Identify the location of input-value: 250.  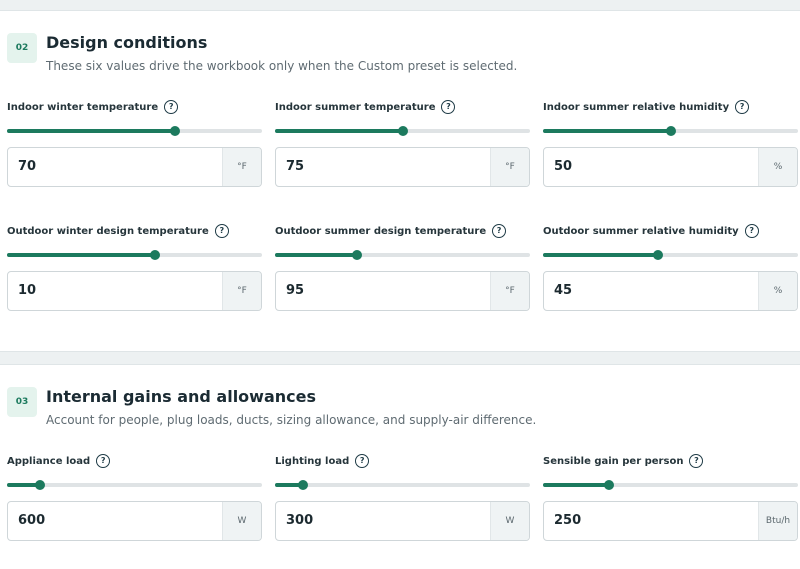
(567, 521).